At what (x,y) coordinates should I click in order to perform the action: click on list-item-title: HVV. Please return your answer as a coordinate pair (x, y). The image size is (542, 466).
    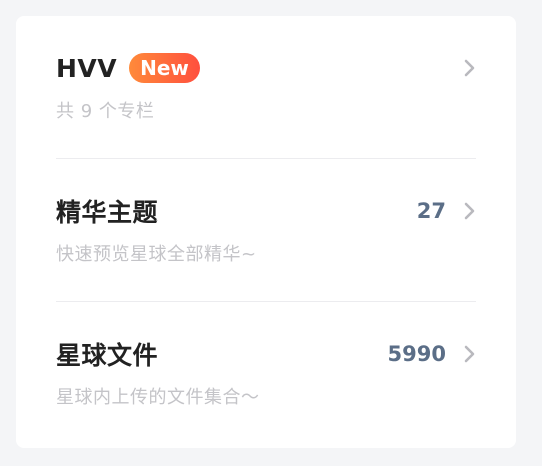
    Looking at the image, I should click on (87, 68).